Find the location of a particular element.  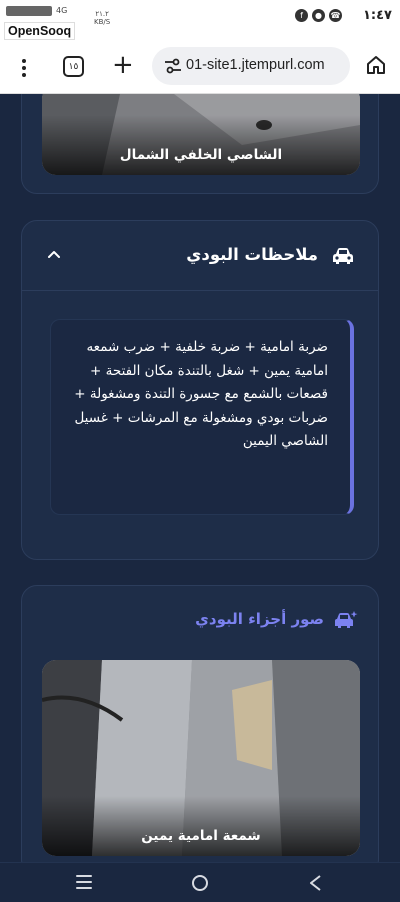

url-bar: 01-site1.jtempurl.com is located at coordinates (251, 66).